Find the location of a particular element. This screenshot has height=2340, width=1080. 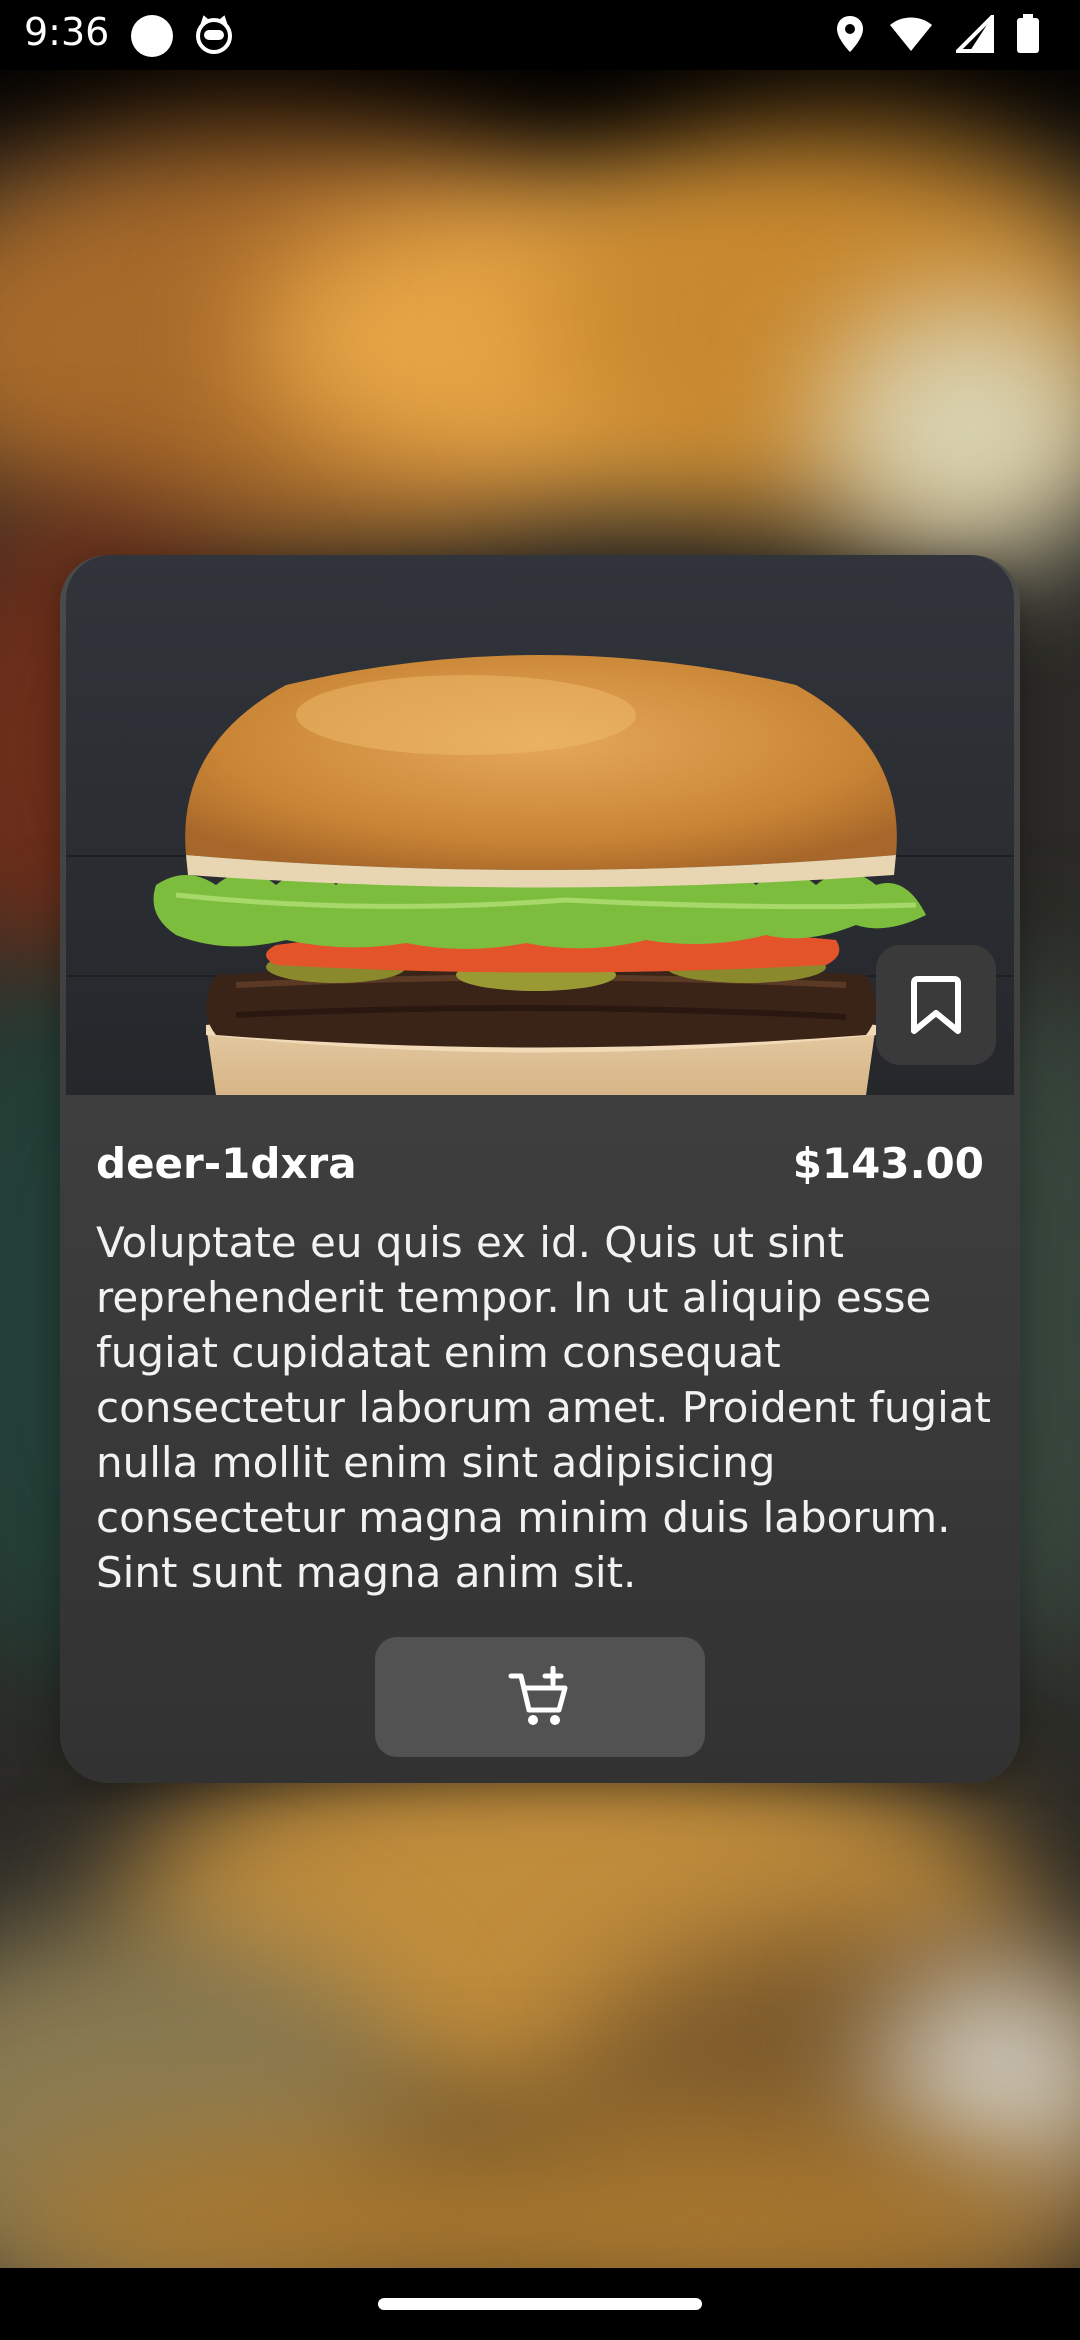

location-icon is located at coordinates (850, 34).